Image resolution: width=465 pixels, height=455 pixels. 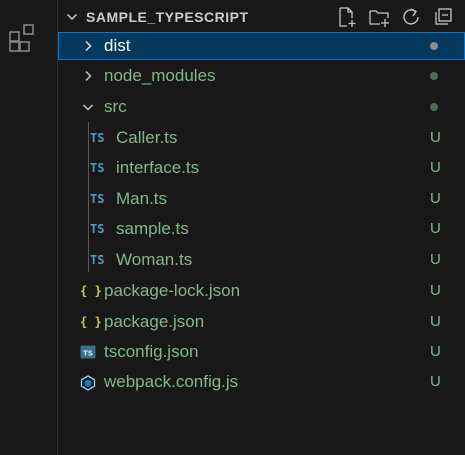 I want to click on tree-item-label: node_modules, so click(x=160, y=75).